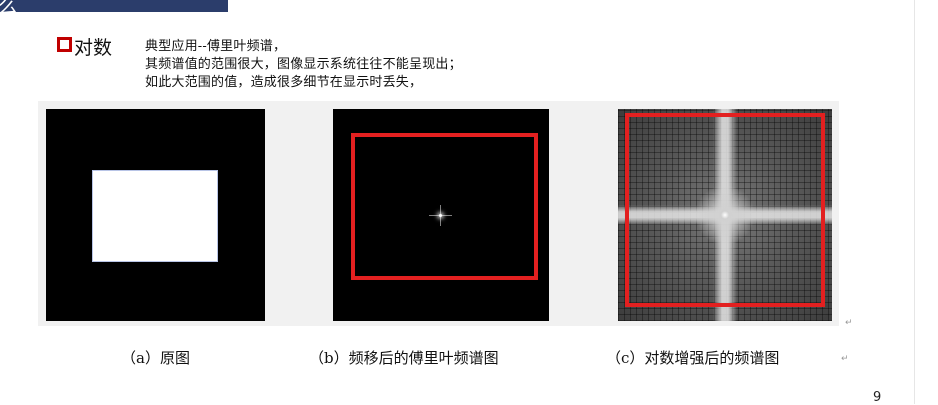 The height and width of the screenshot is (405, 938). I want to click on caption-c: （c）对数增强后的频谱图, so click(693, 358).